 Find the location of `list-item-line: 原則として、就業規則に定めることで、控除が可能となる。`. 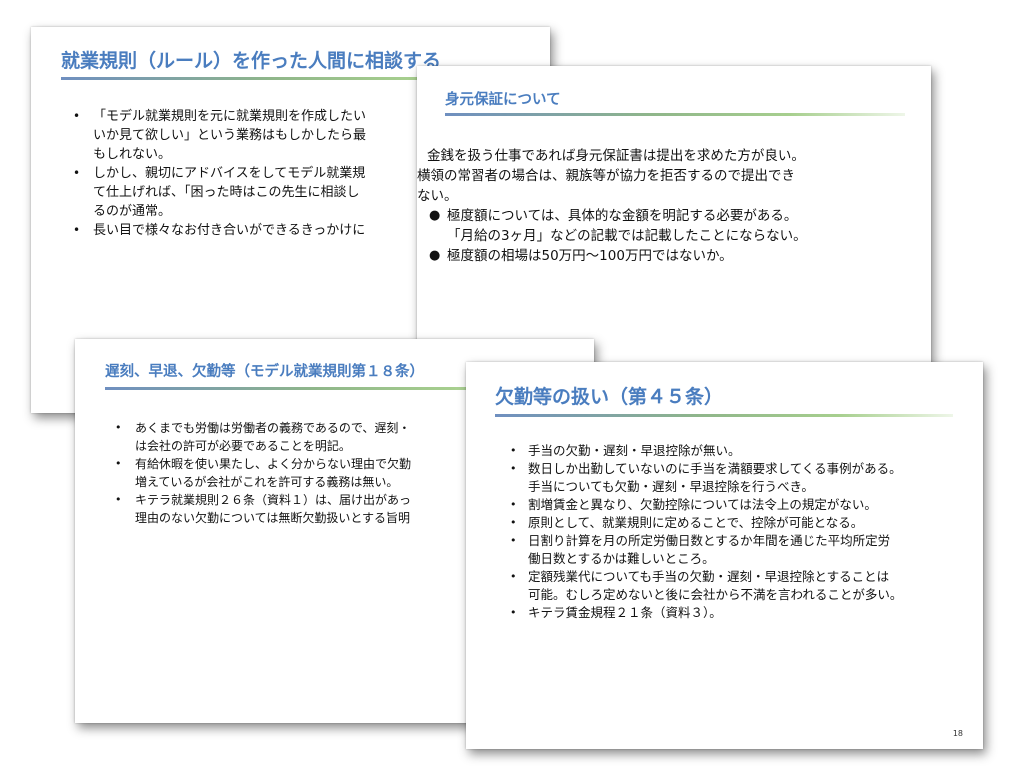

list-item-line: 原則として、就業規則に定めることで、控除が可能となる。 is located at coordinates (696, 522).